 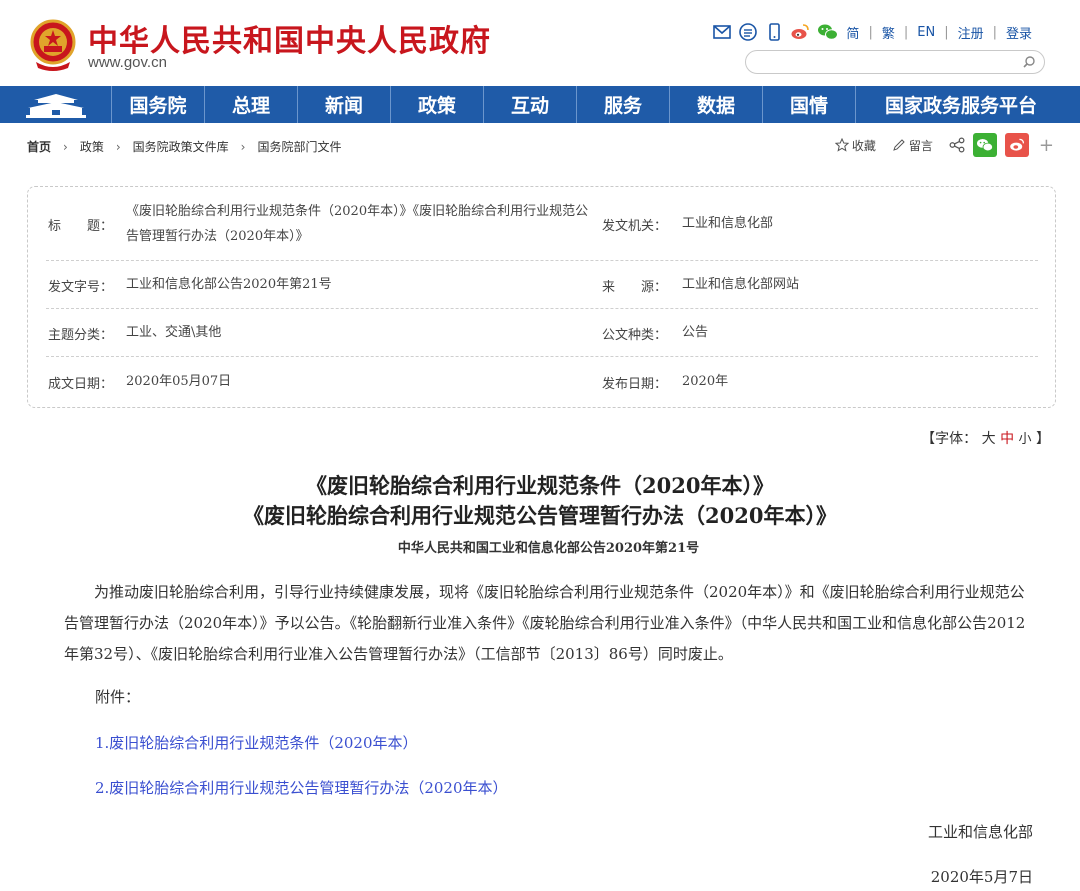 I want to click on more-share-button: +, so click(x=1046, y=145).